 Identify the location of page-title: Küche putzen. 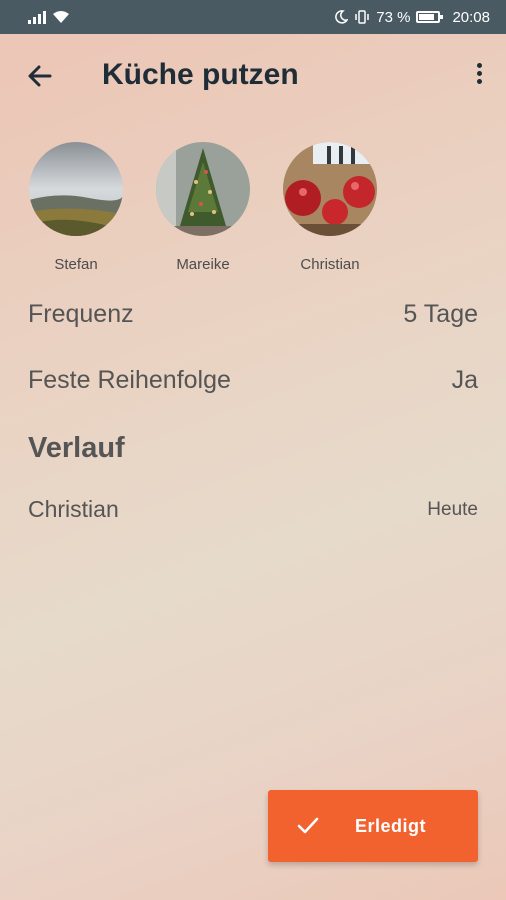
(200, 74).